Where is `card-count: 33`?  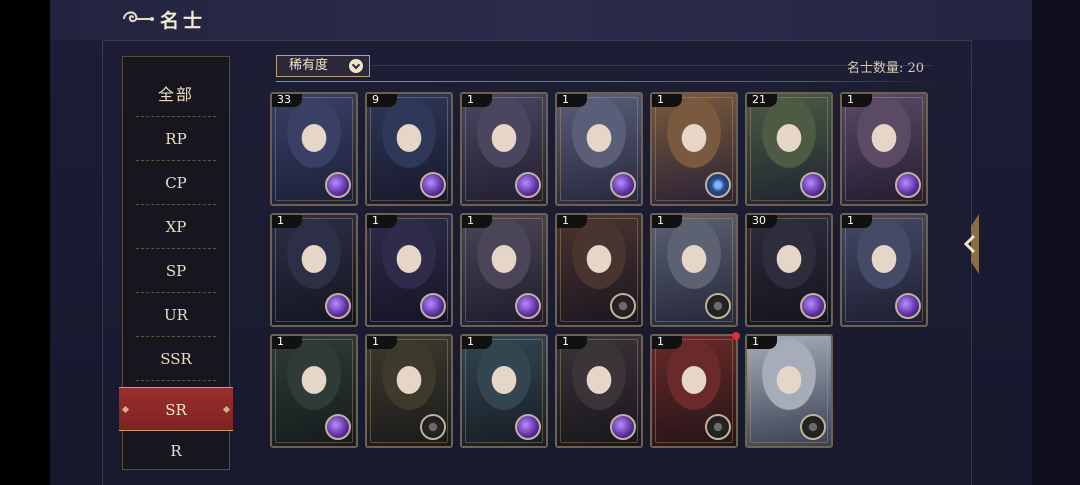 card-count: 33 is located at coordinates (284, 99).